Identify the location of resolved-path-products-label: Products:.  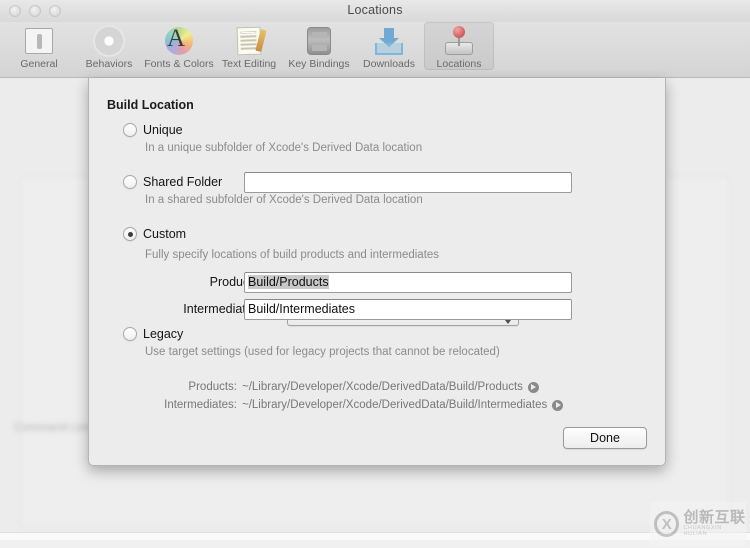
(212, 387).